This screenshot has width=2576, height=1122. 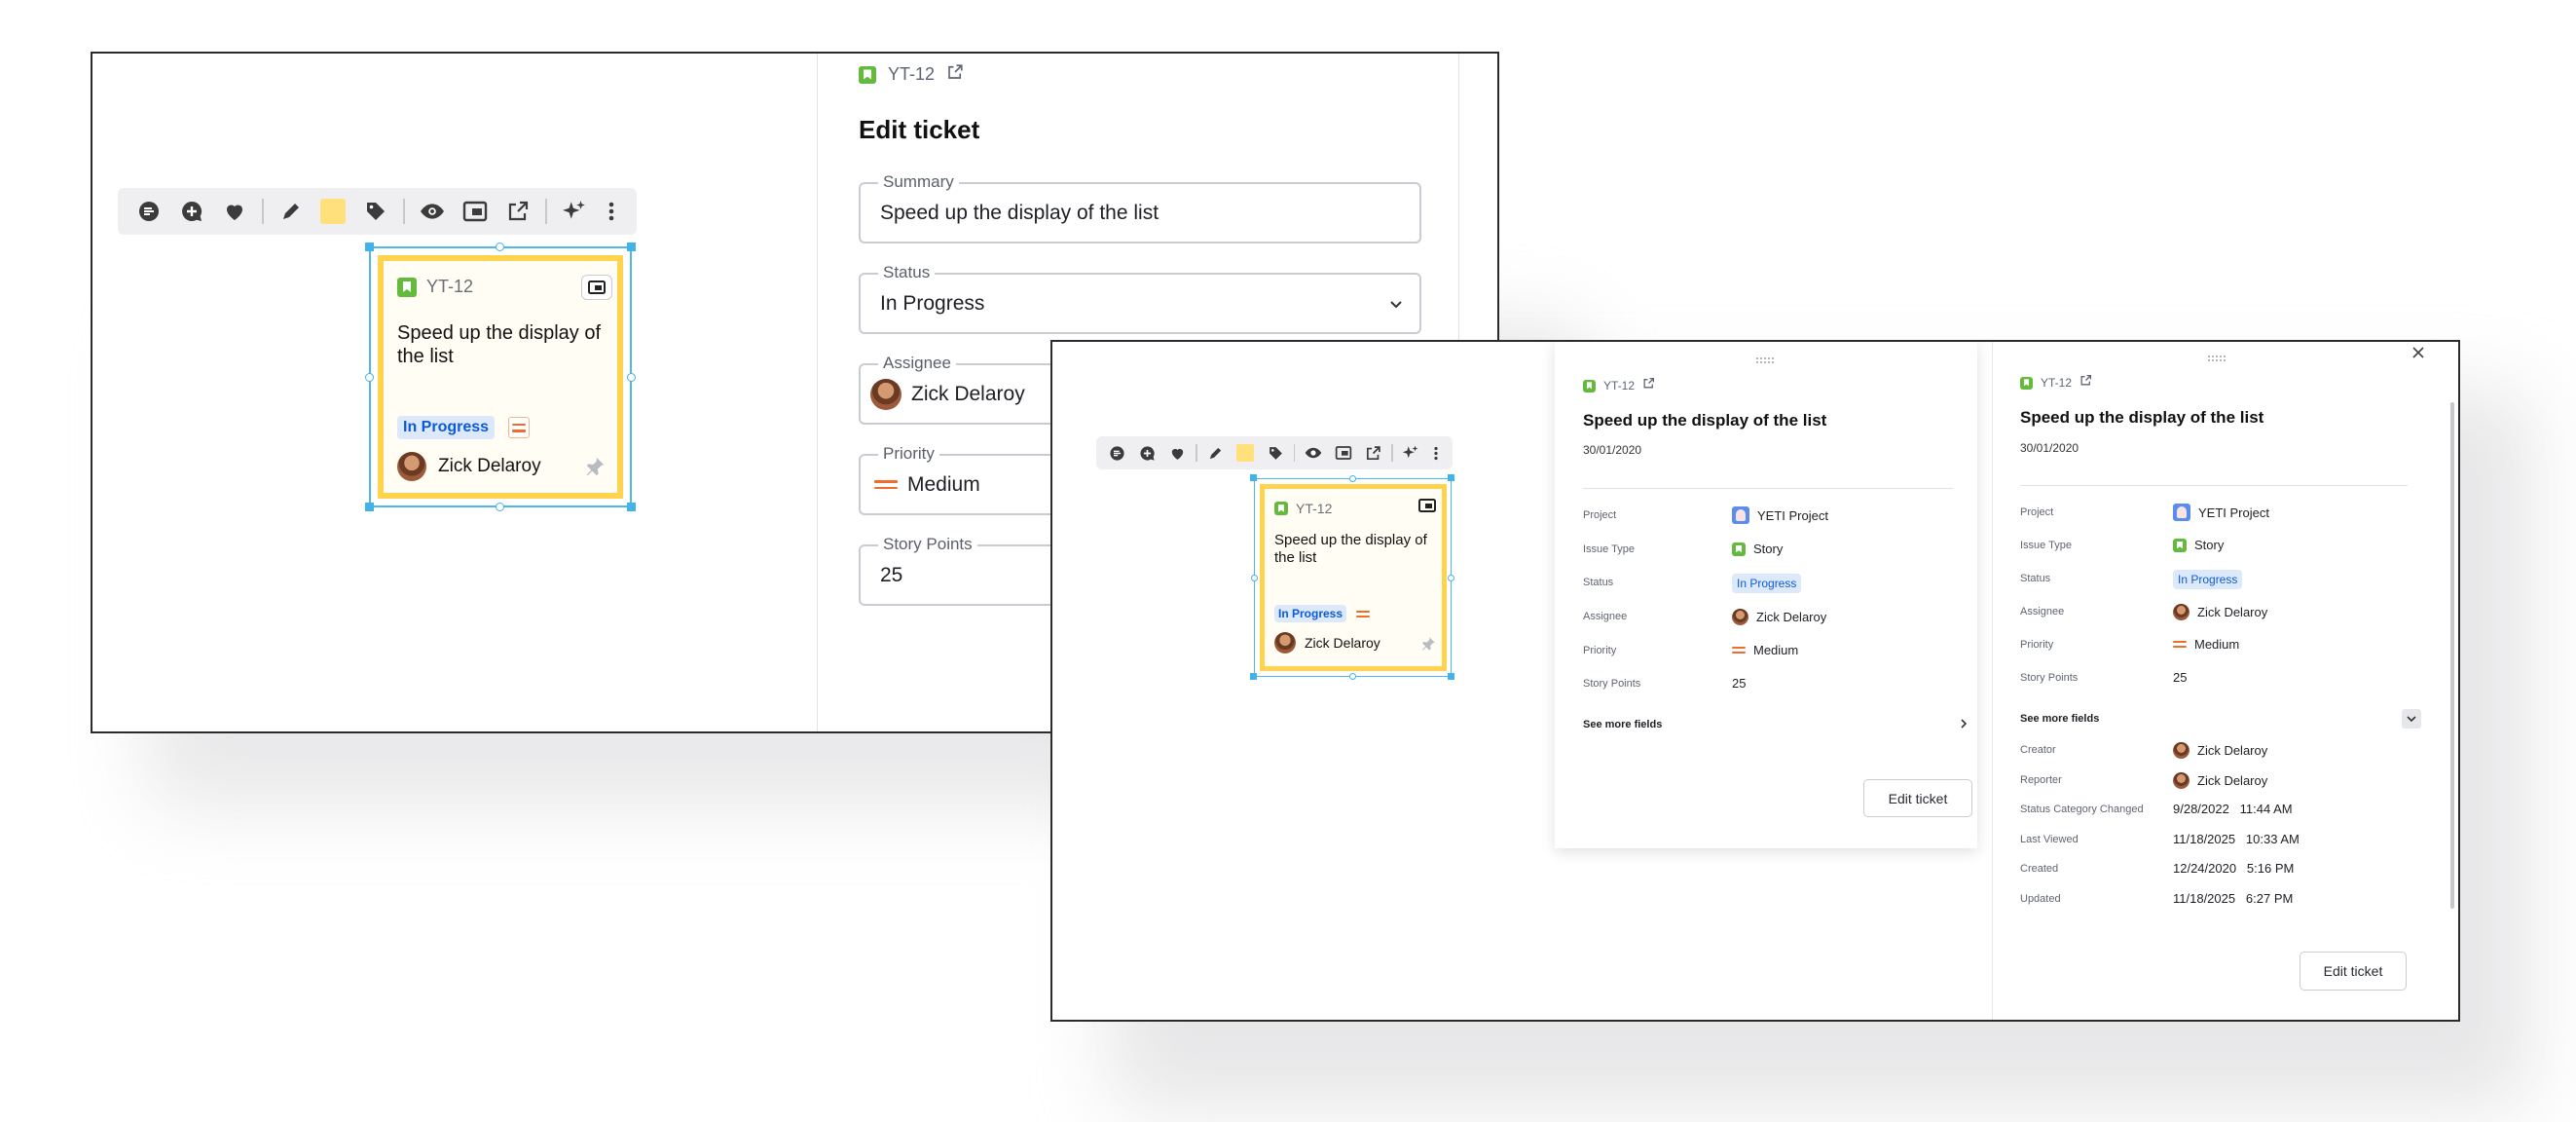 What do you see at coordinates (2233, 899) in the screenshot?
I see `more-field-value: 11/18/2025 6:27 PM` at bounding box center [2233, 899].